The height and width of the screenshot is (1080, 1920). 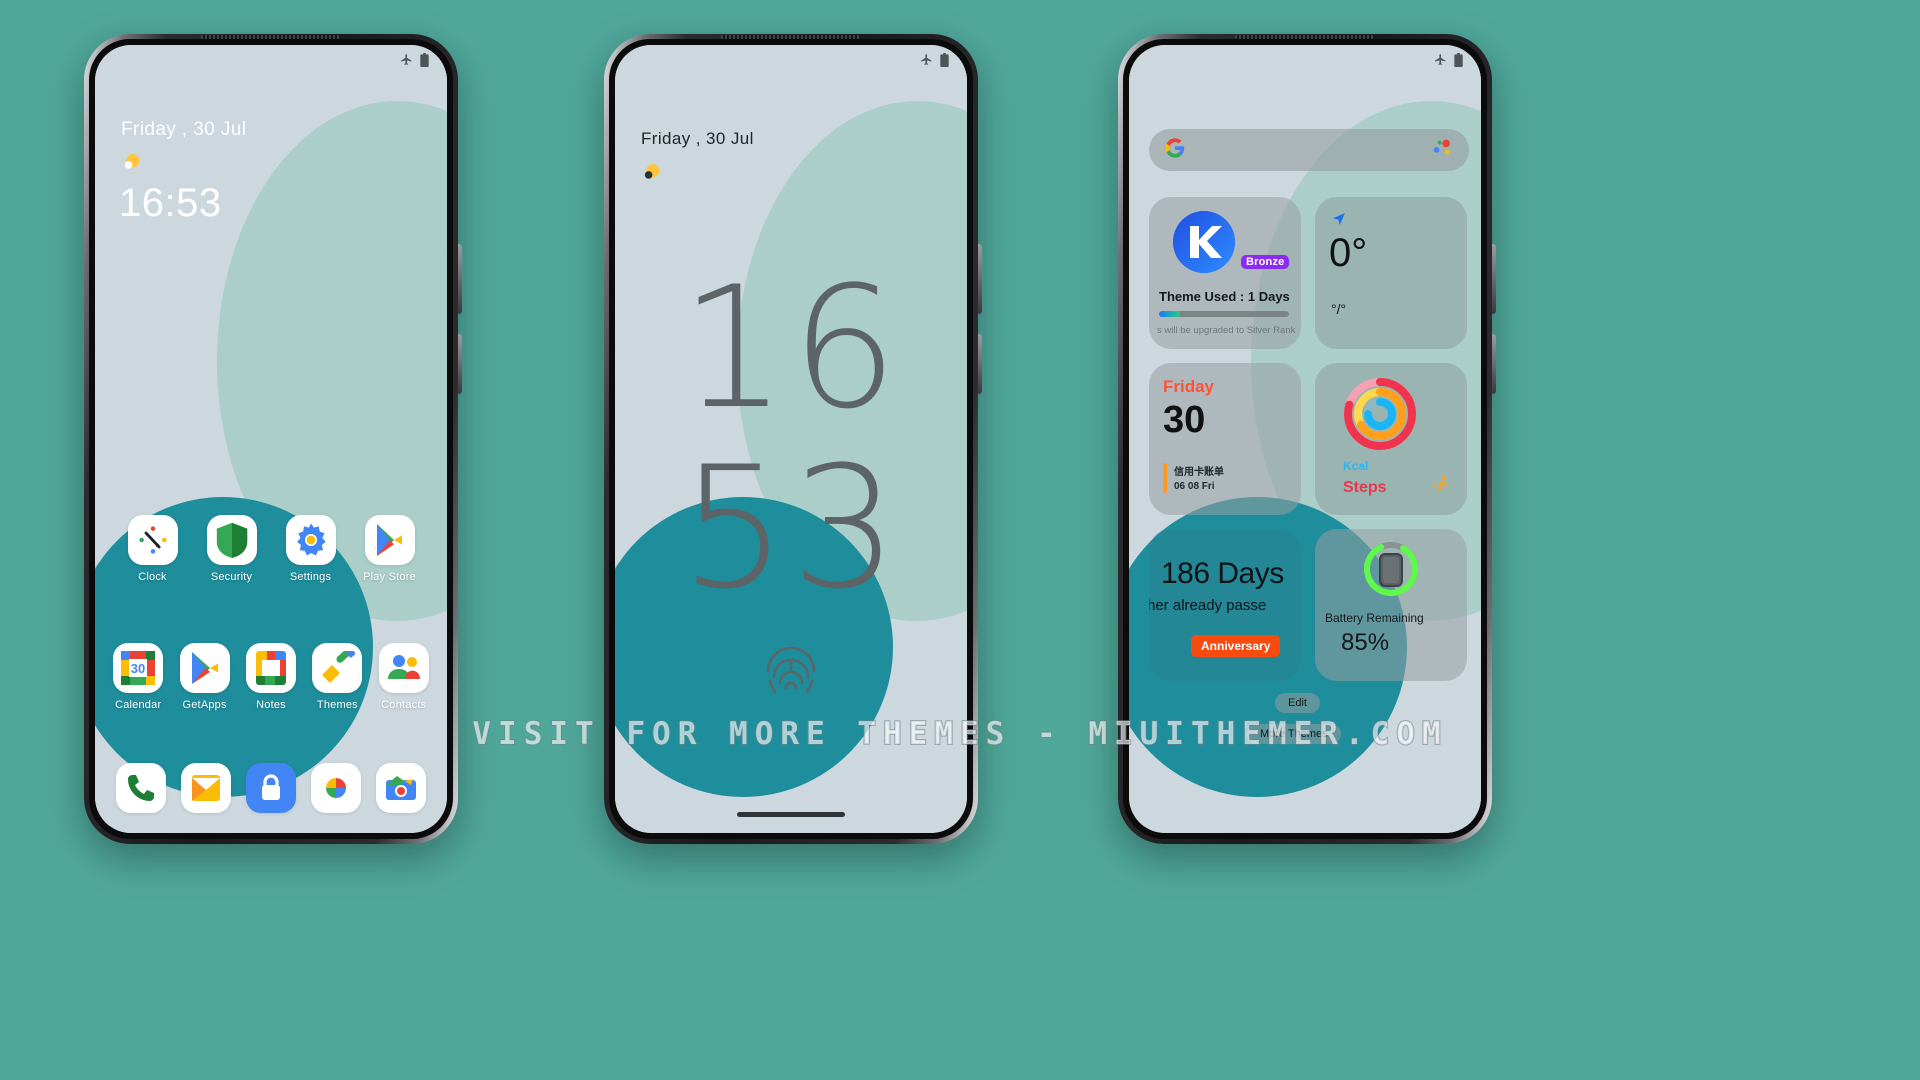 What do you see at coordinates (1339, 309) in the screenshot?
I see `weather-range: °/°` at bounding box center [1339, 309].